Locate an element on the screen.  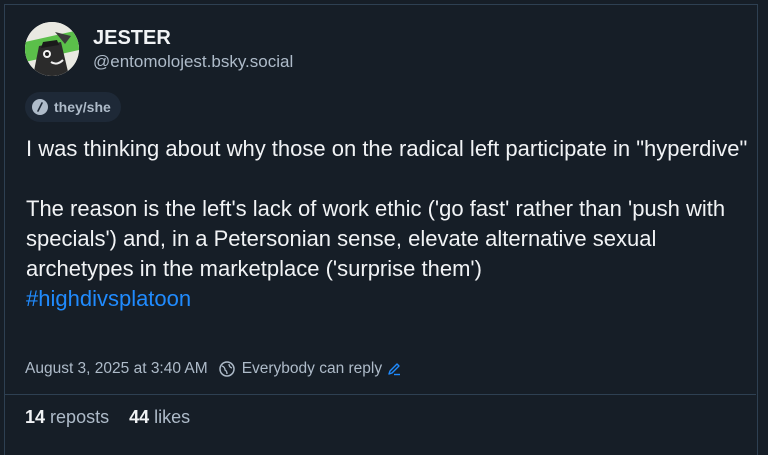
pencil-icon is located at coordinates (397, 369).